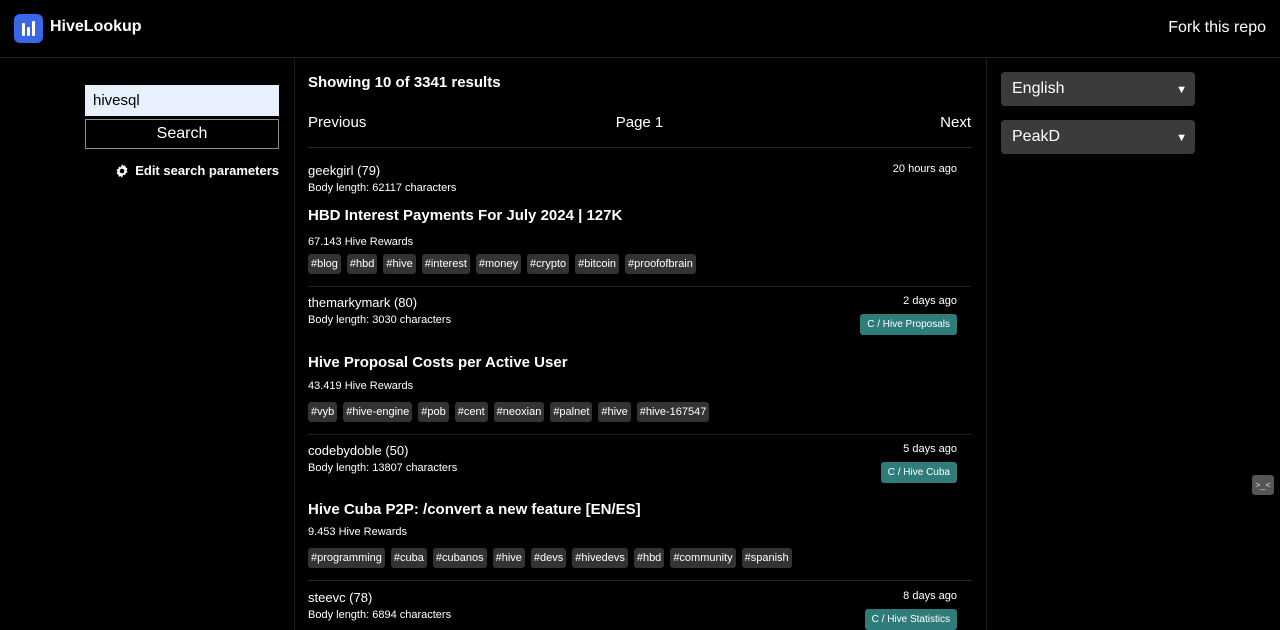  What do you see at coordinates (673, 412) in the screenshot?
I see `tag: #hive-167547` at bounding box center [673, 412].